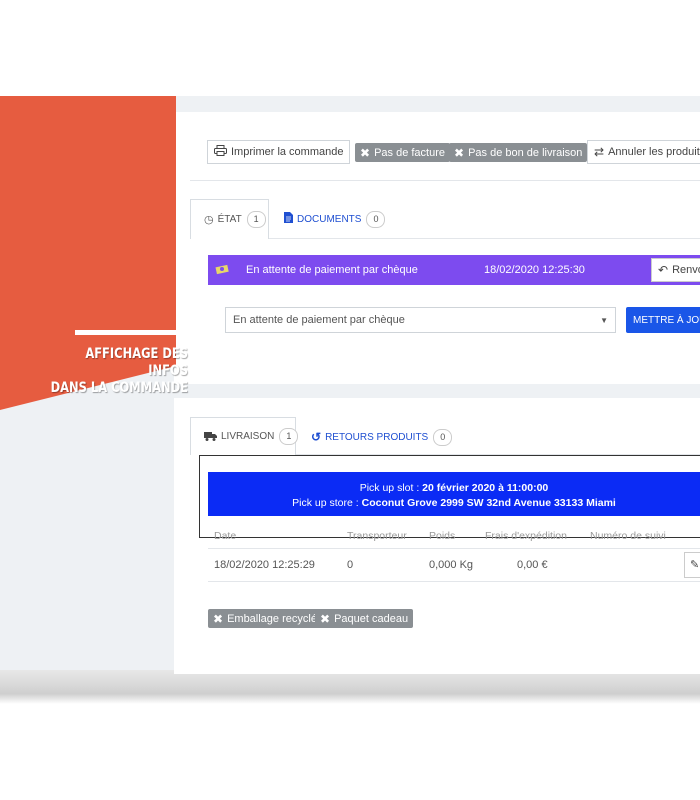  I want to click on tab-shipping-label: LIVRAISON, so click(248, 436).